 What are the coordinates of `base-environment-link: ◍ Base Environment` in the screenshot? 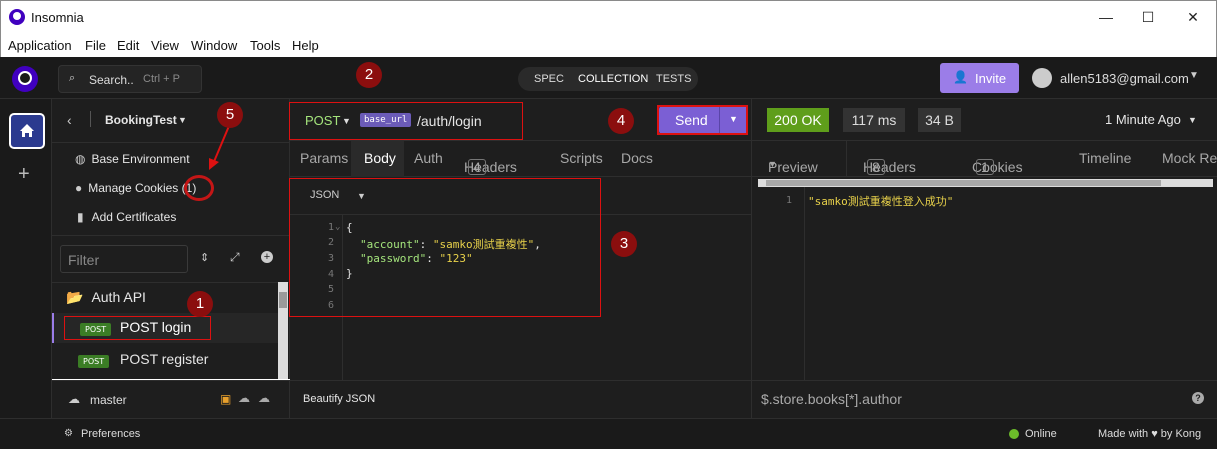 It's located at (132, 159).